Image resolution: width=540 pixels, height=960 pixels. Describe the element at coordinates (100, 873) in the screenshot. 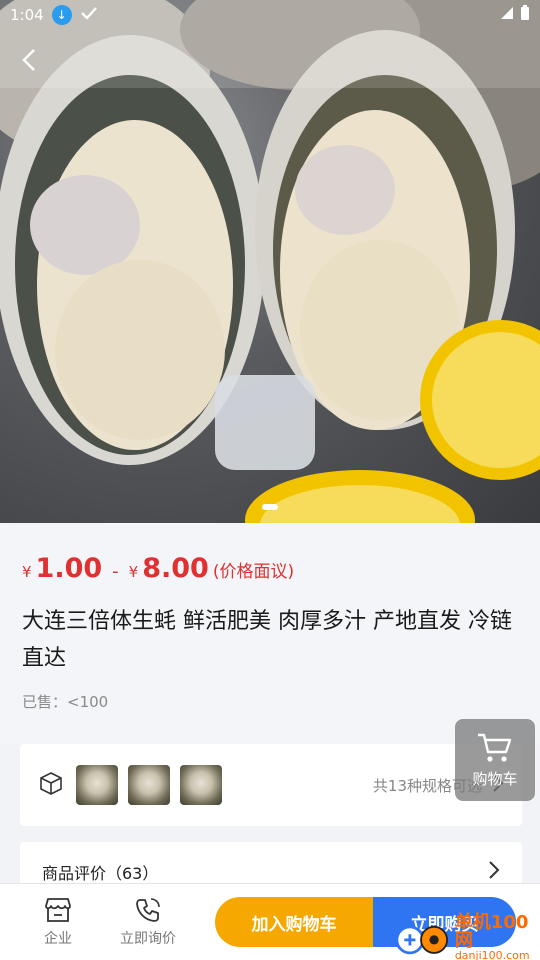

I see `reviews-label: 商品评价（63）` at that location.